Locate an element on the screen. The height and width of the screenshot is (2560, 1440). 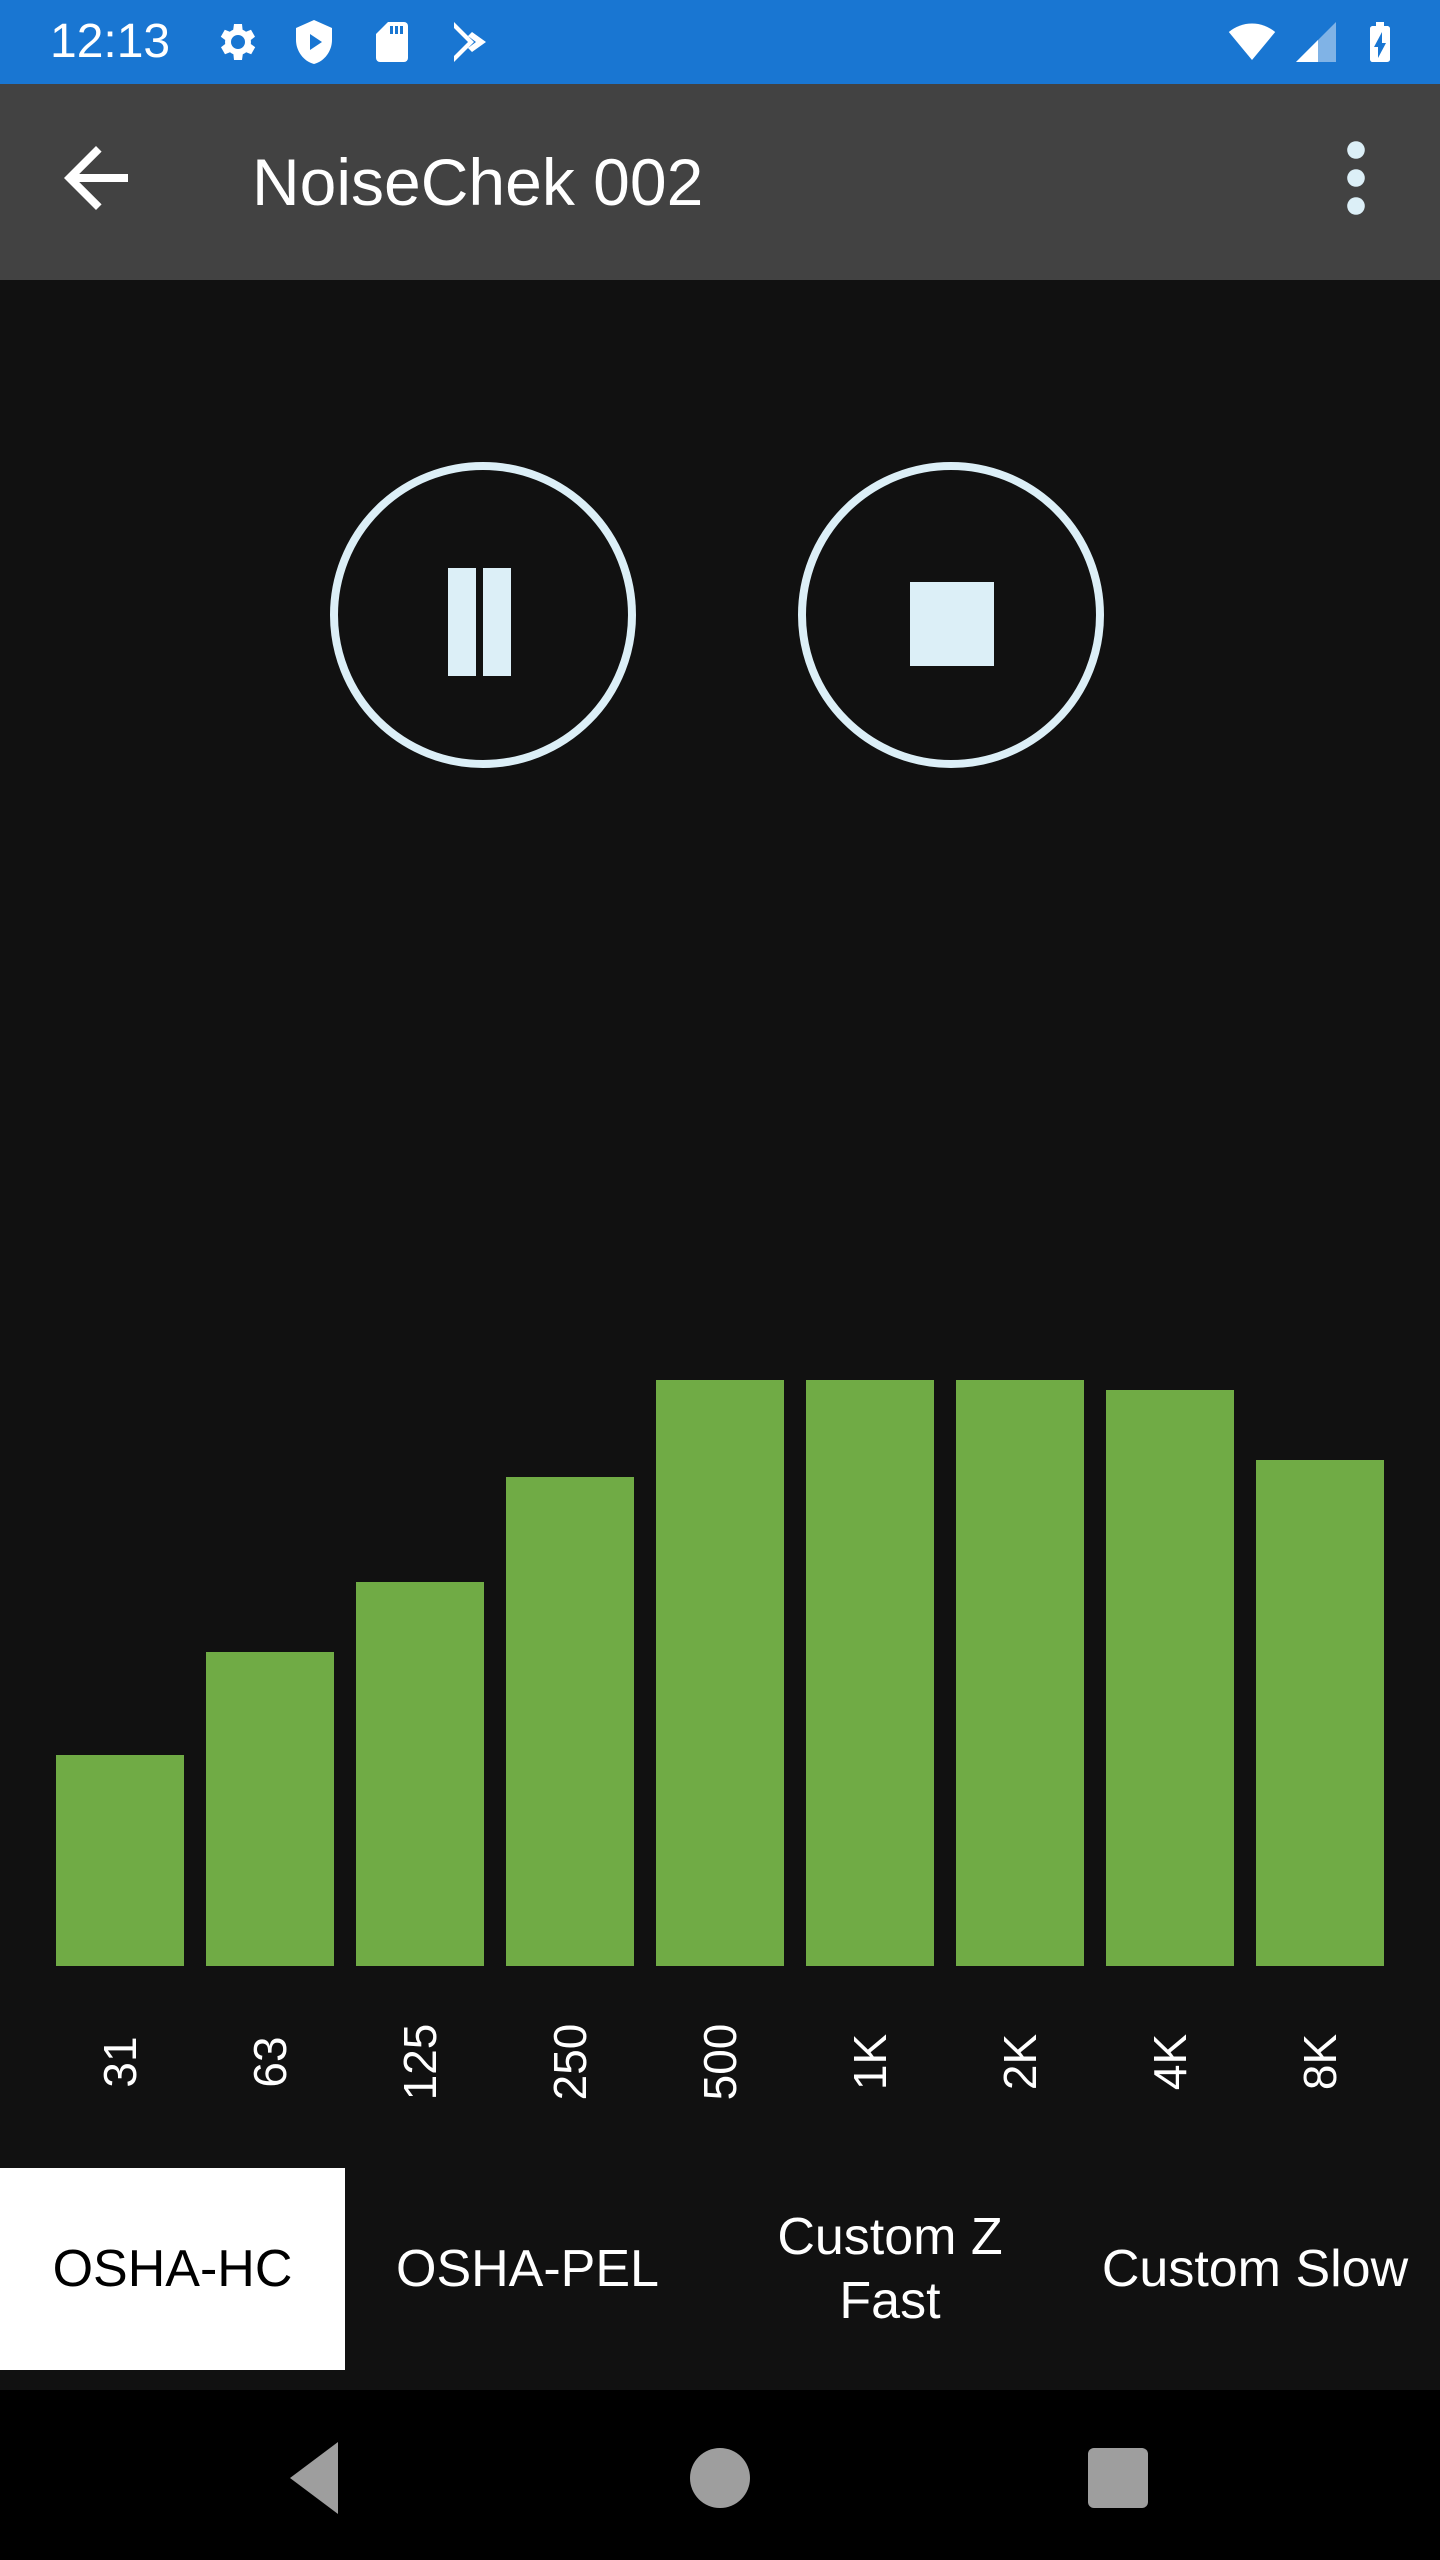
measurement-profile-tabs: OSHA-HC OSHA-PEL Custom Z Fast Custom Slow is located at coordinates (720, 2279).